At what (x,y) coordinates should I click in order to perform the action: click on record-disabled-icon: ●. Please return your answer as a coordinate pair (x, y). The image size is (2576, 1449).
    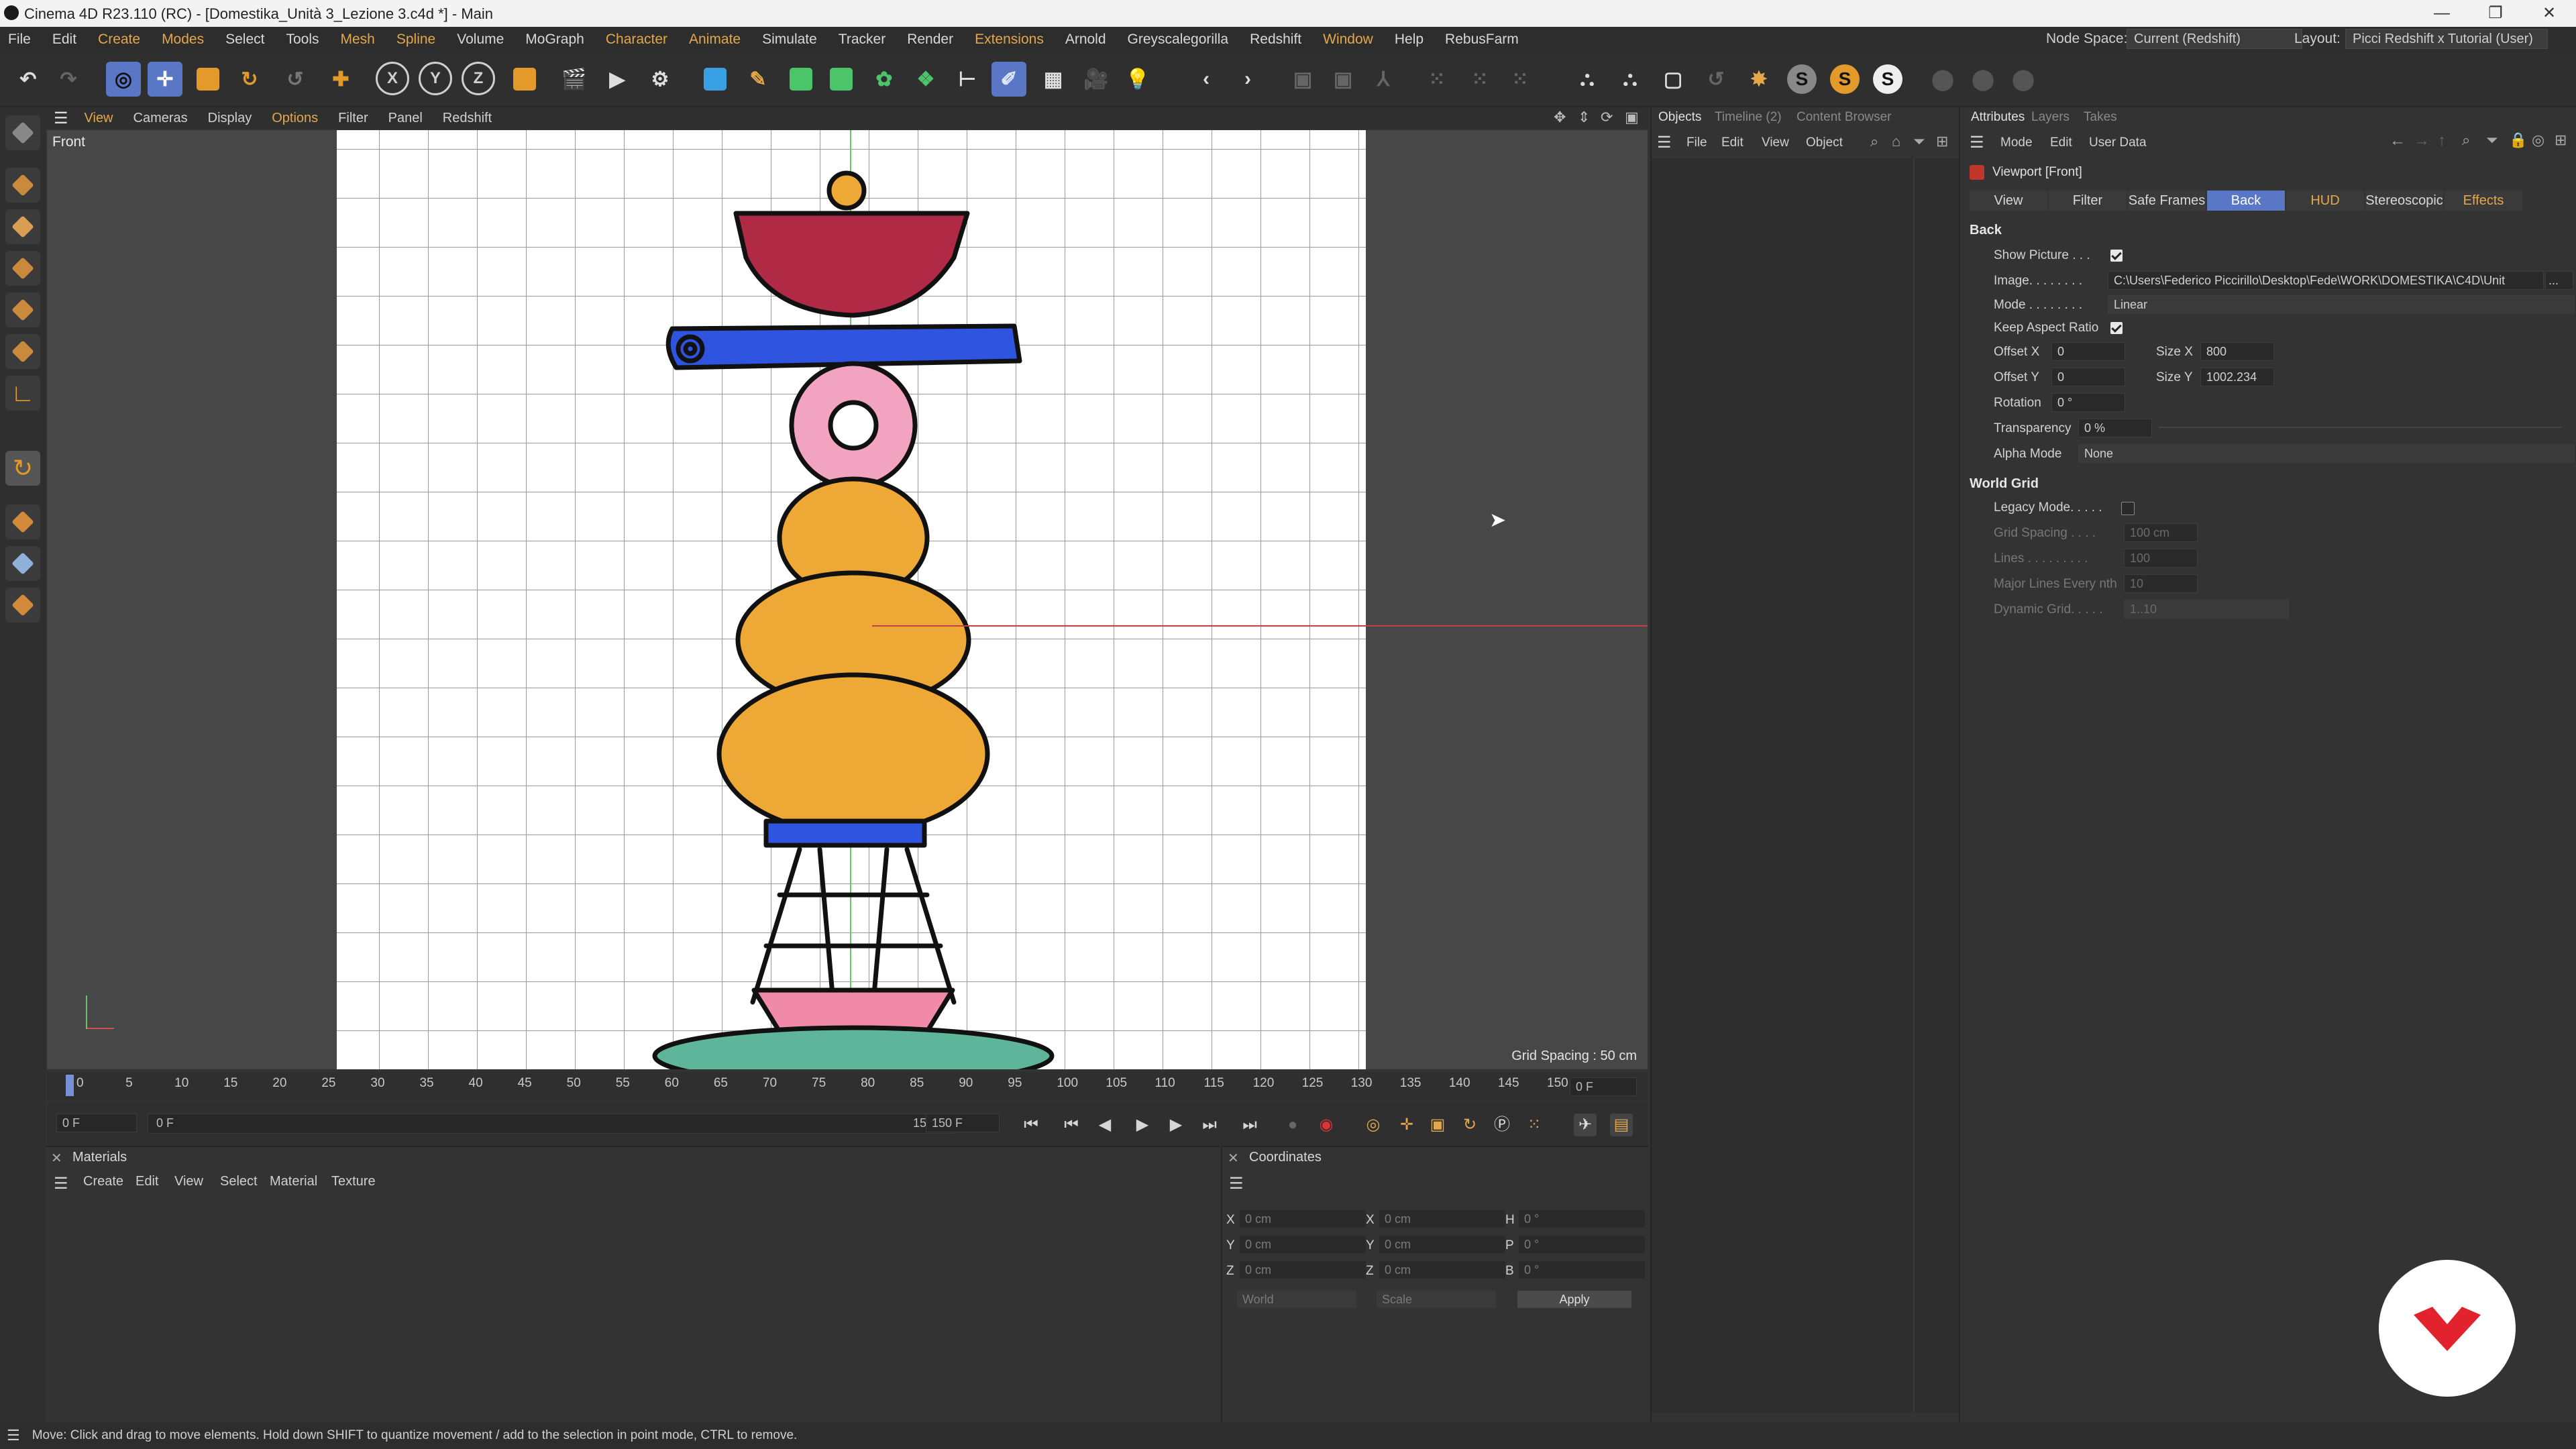
    Looking at the image, I should click on (1292, 1125).